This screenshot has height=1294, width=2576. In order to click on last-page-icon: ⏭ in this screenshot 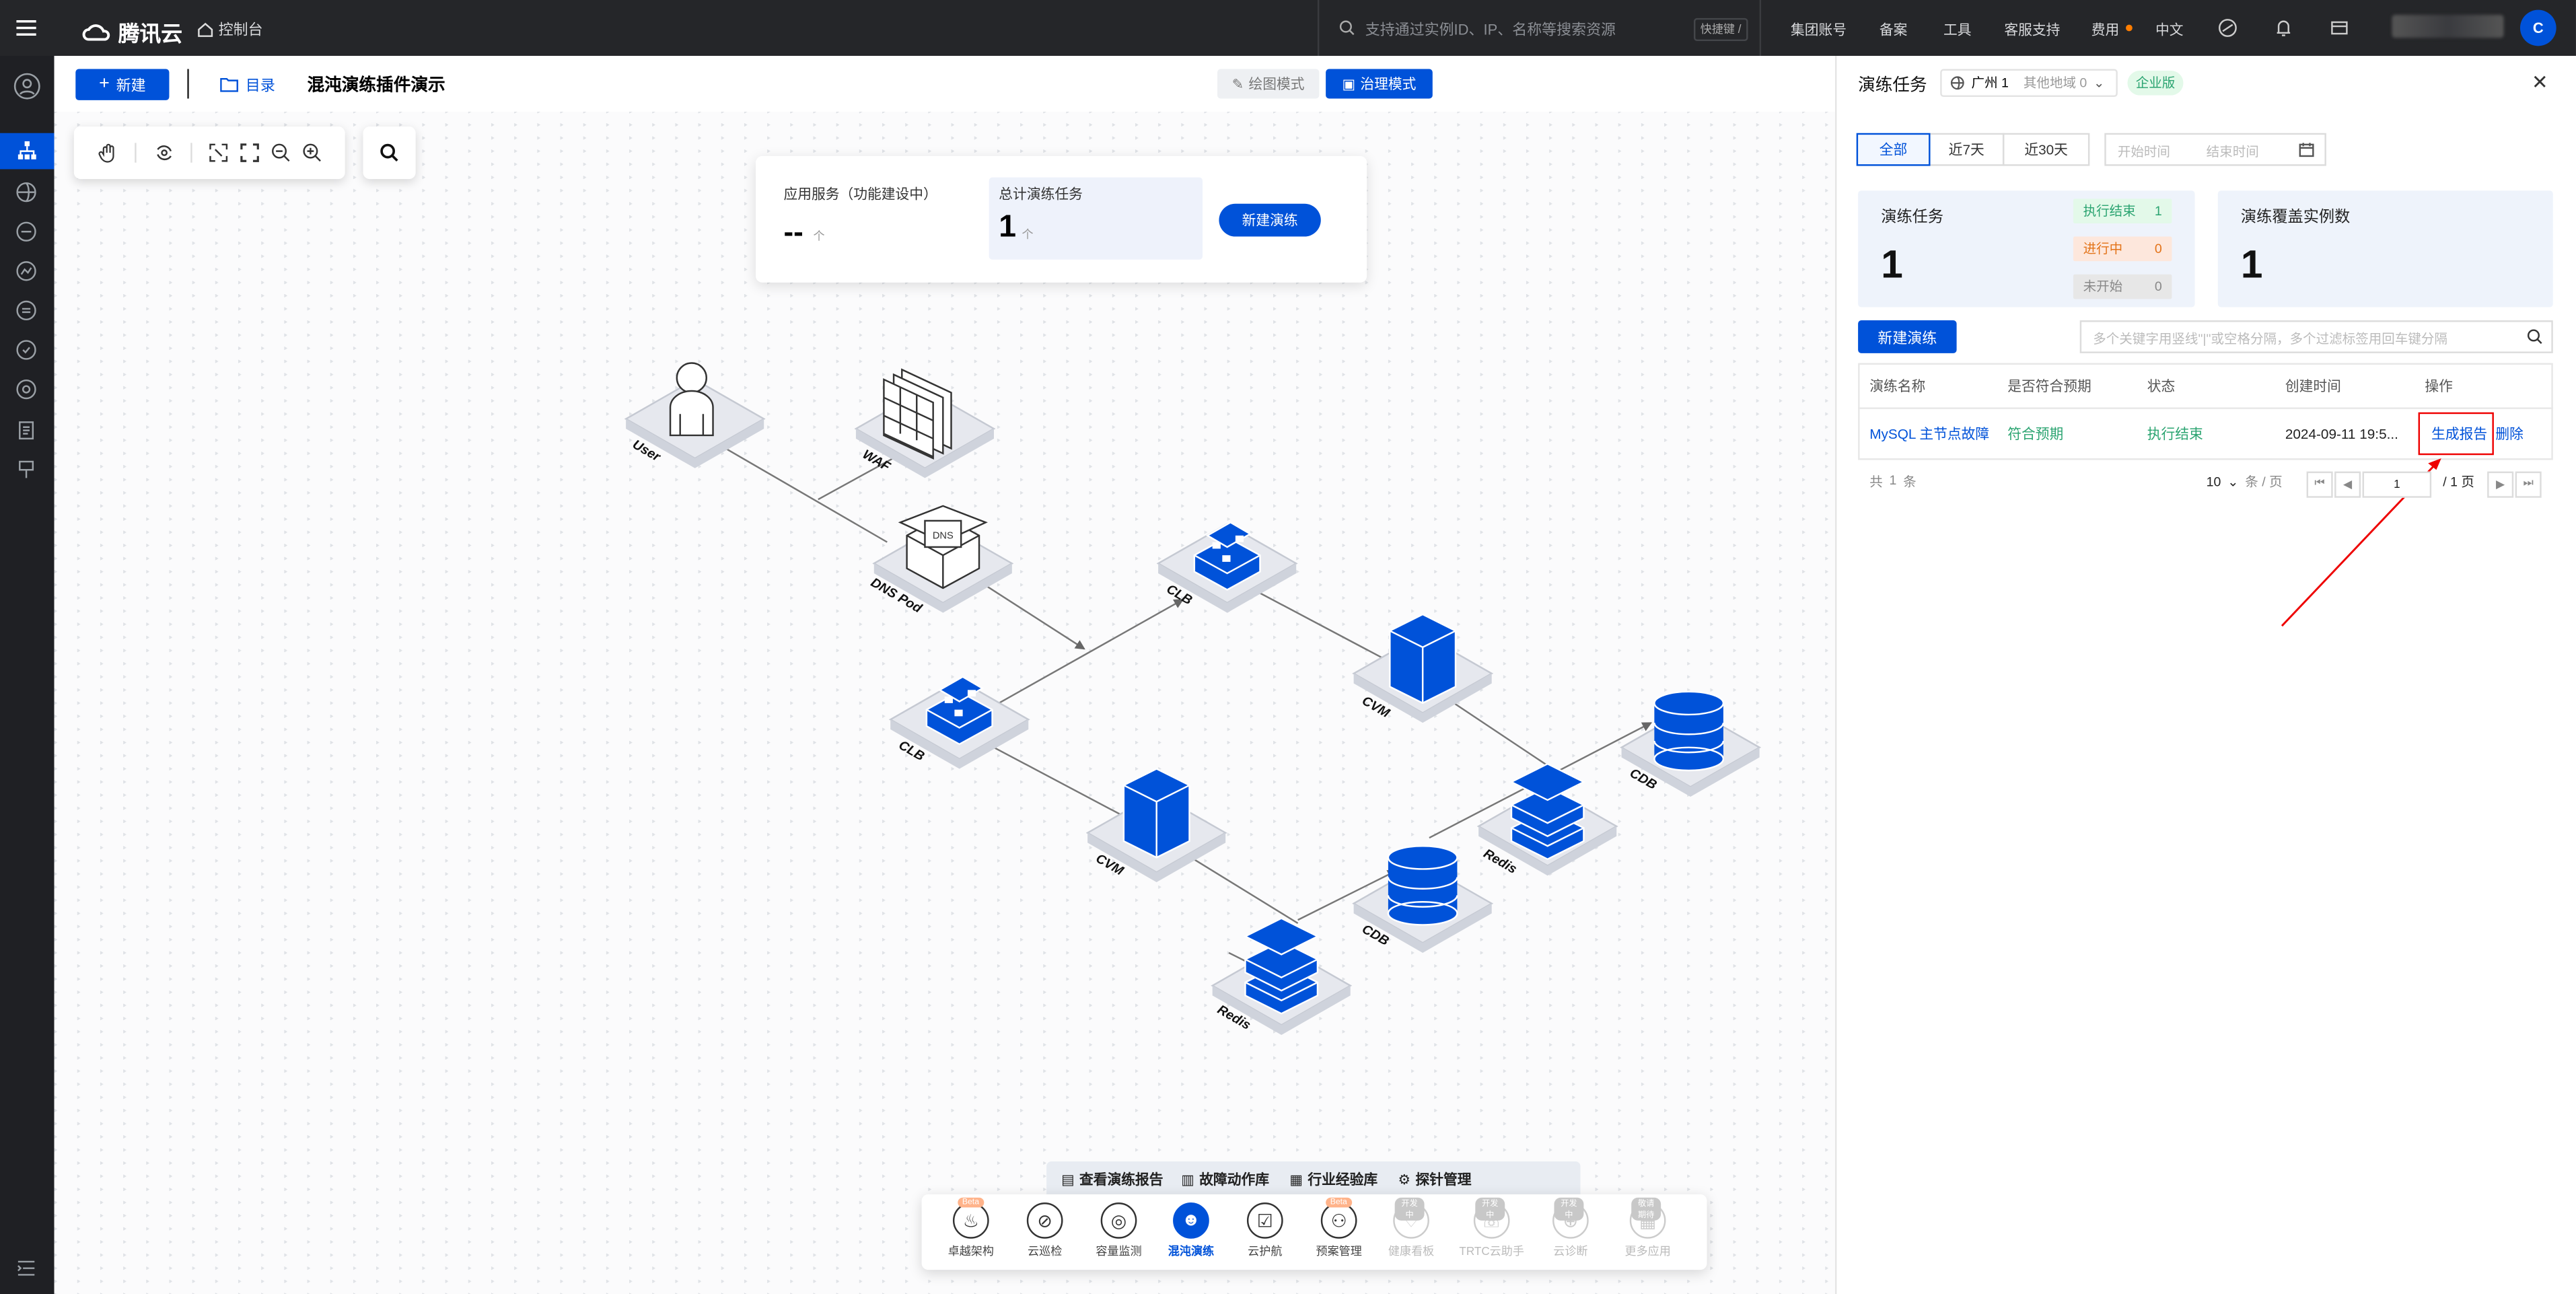, I will do `click(2528, 485)`.